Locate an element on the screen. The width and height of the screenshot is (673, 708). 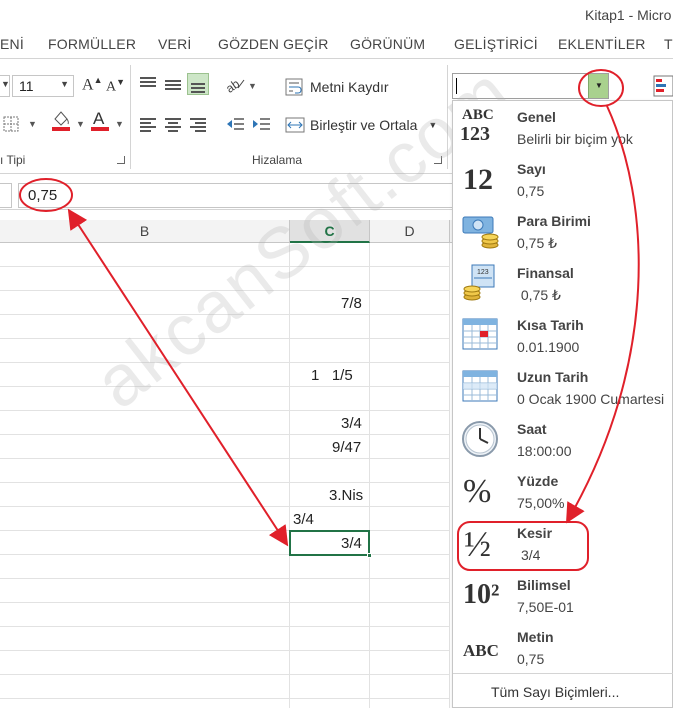
window-title: Kitap1 - Micro is located at coordinates (628, 15).